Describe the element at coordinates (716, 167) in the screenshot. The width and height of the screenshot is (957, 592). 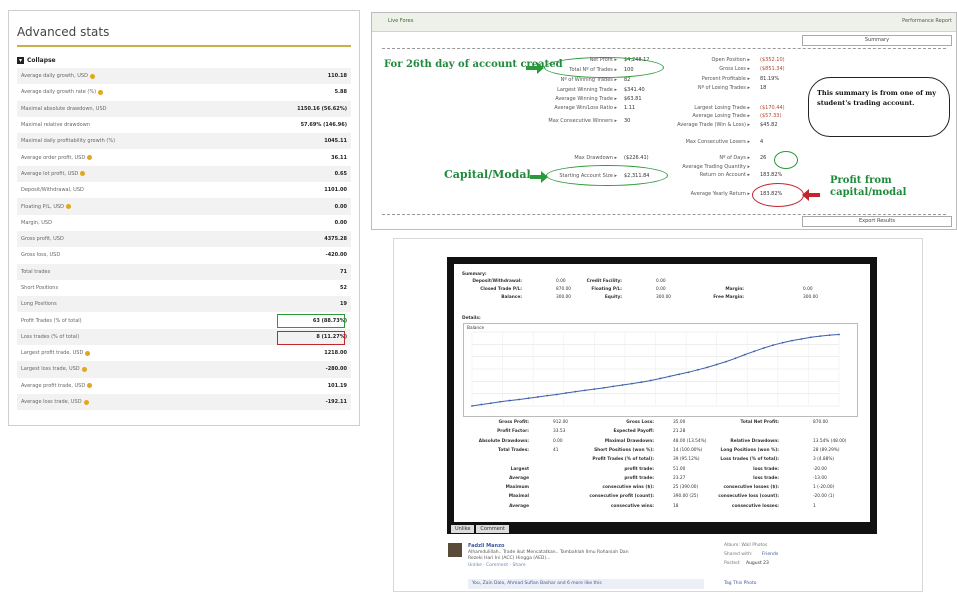
I see `summary-field-label: Average Trading Quantity ▸` at that location.